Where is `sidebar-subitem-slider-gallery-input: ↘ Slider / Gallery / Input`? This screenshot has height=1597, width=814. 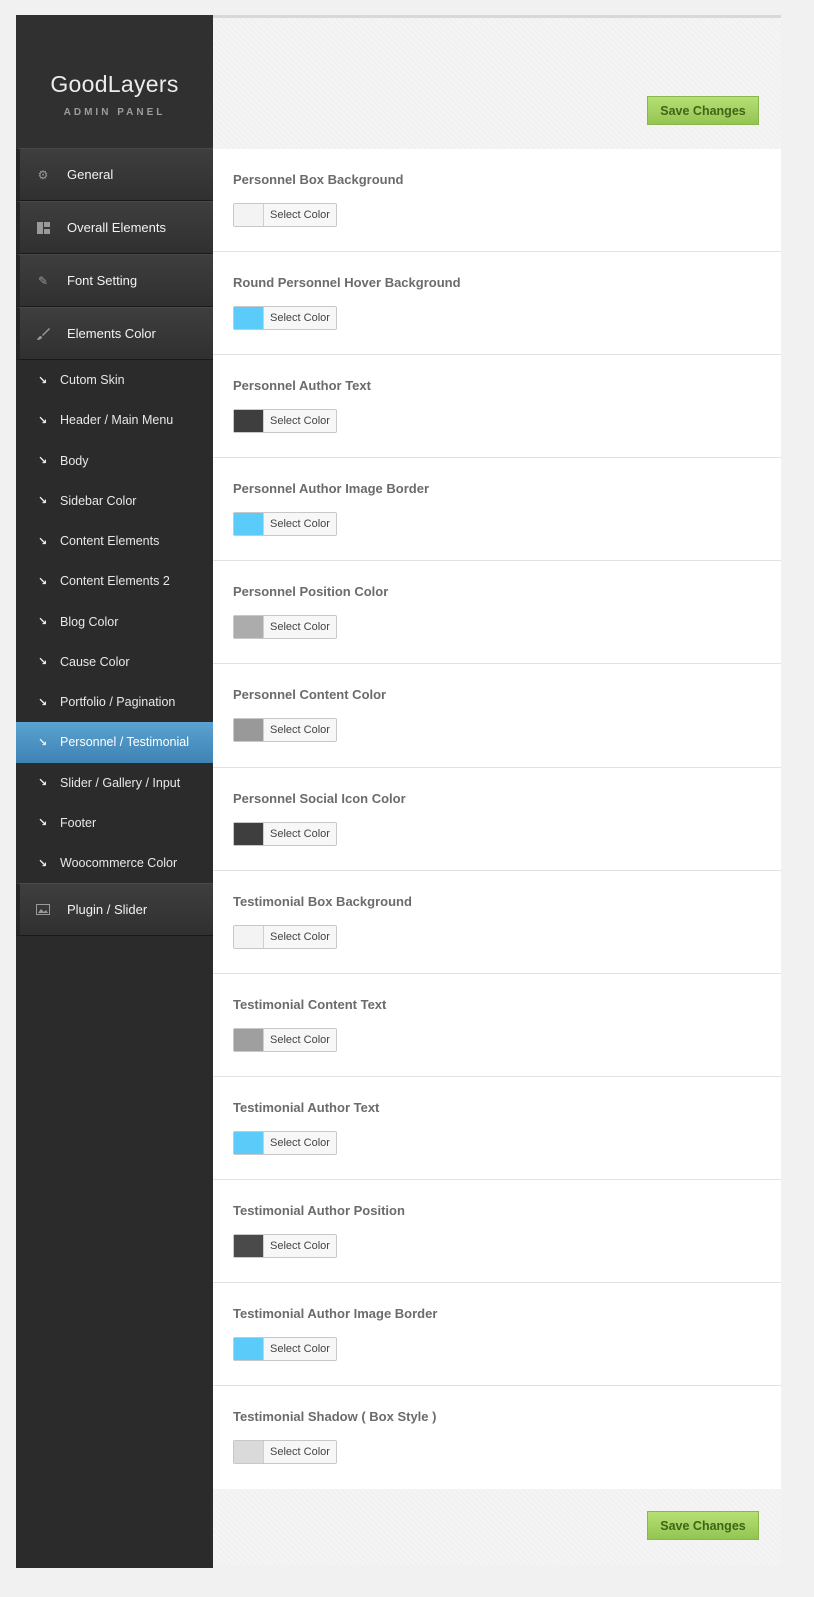 sidebar-subitem-slider-gallery-input: ↘ Slider / Gallery / Input is located at coordinates (114, 783).